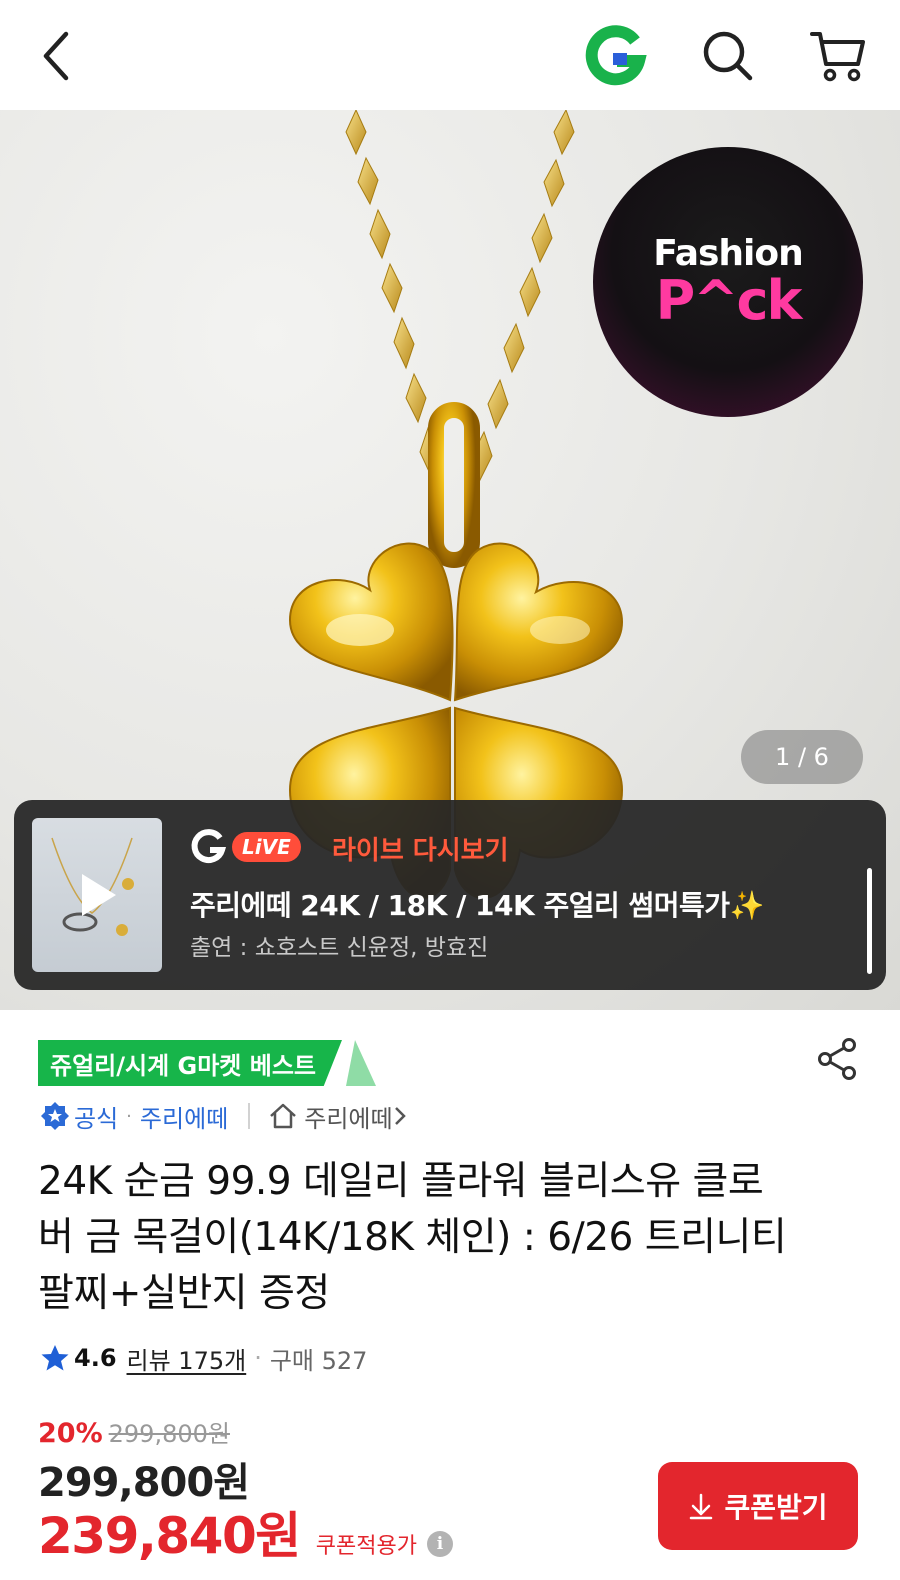 The width and height of the screenshot is (900, 1580). I want to click on live-pill: LiVE, so click(266, 847).